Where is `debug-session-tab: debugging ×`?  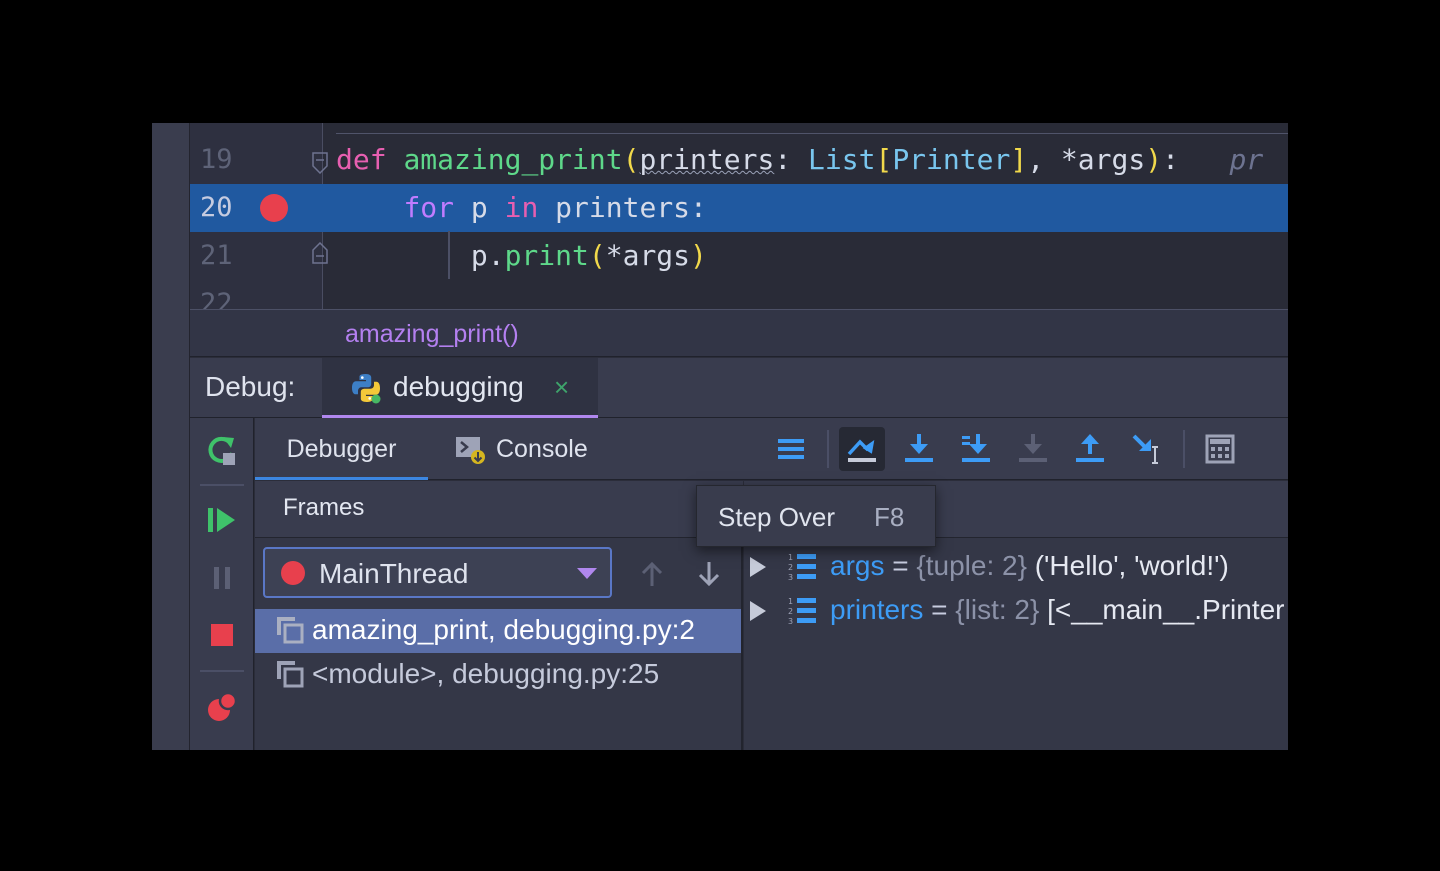 debug-session-tab: debugging × is located at coordinates (460, 388).